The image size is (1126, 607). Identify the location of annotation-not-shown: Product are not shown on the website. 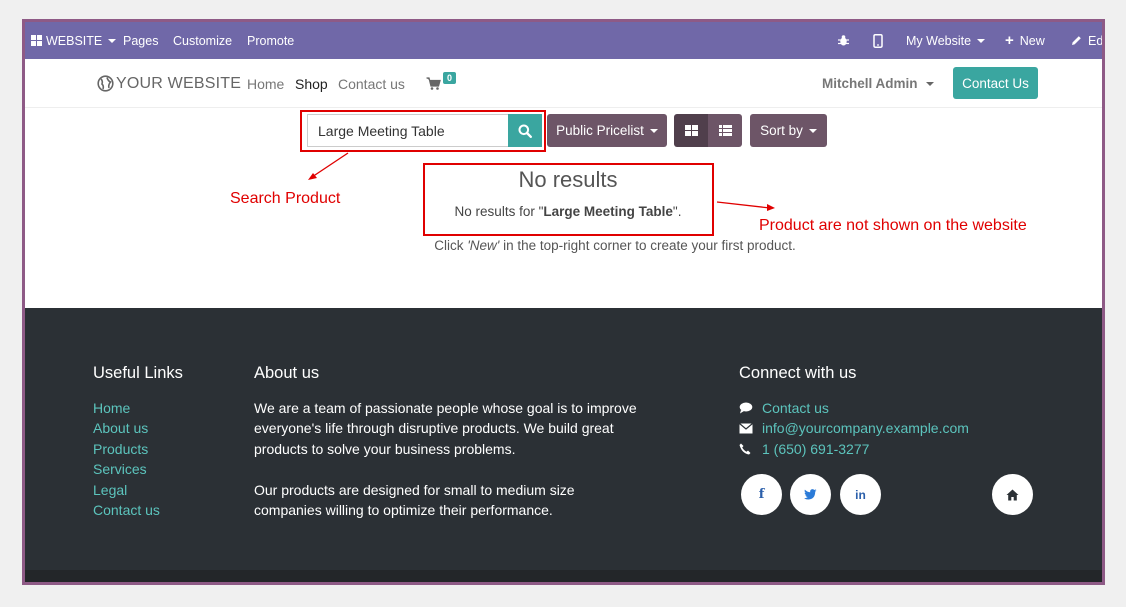
(893, 225).